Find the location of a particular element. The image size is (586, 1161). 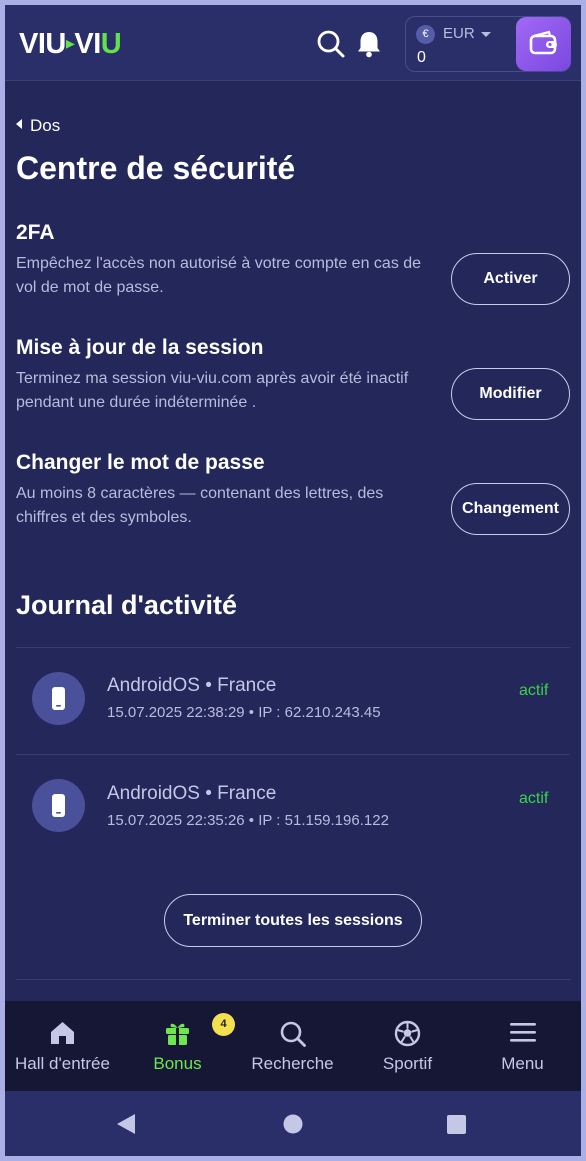

nav-item-sport: Sportif is located at coordinates (407, 1046).